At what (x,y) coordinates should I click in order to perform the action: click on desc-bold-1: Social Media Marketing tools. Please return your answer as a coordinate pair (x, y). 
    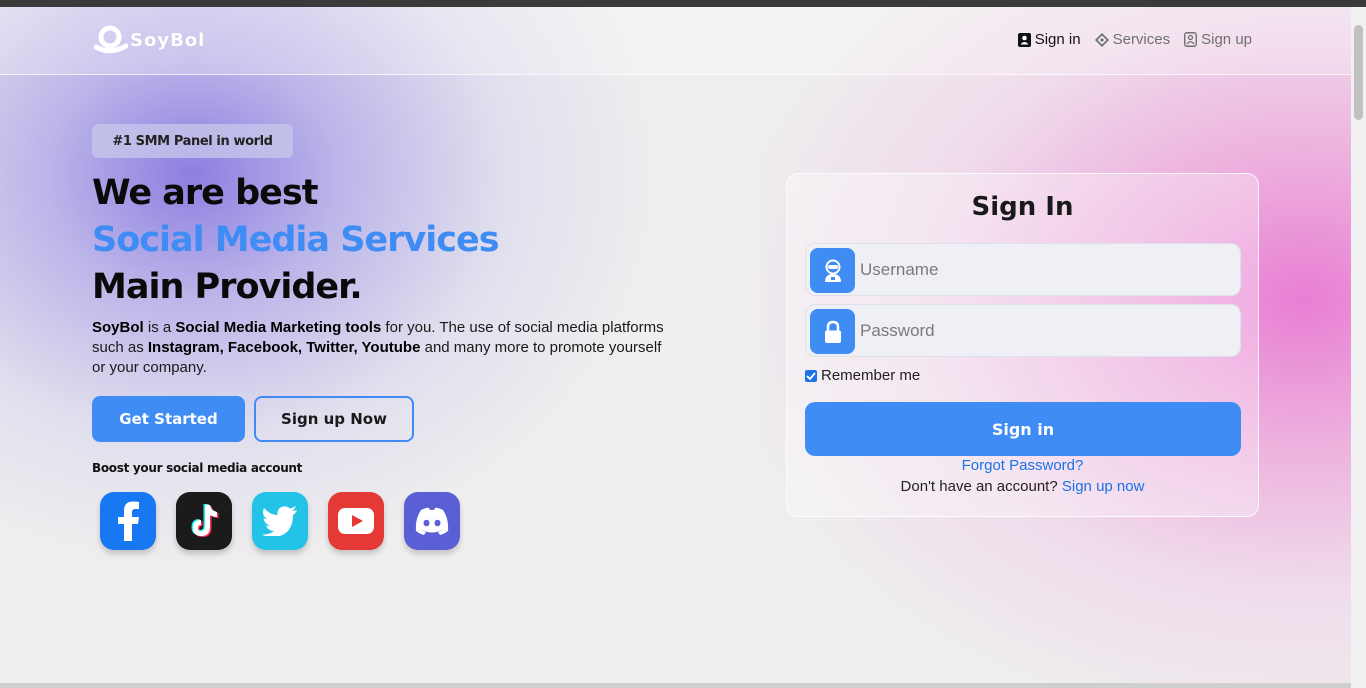
    Looking at the image, I should click on (278, 327).